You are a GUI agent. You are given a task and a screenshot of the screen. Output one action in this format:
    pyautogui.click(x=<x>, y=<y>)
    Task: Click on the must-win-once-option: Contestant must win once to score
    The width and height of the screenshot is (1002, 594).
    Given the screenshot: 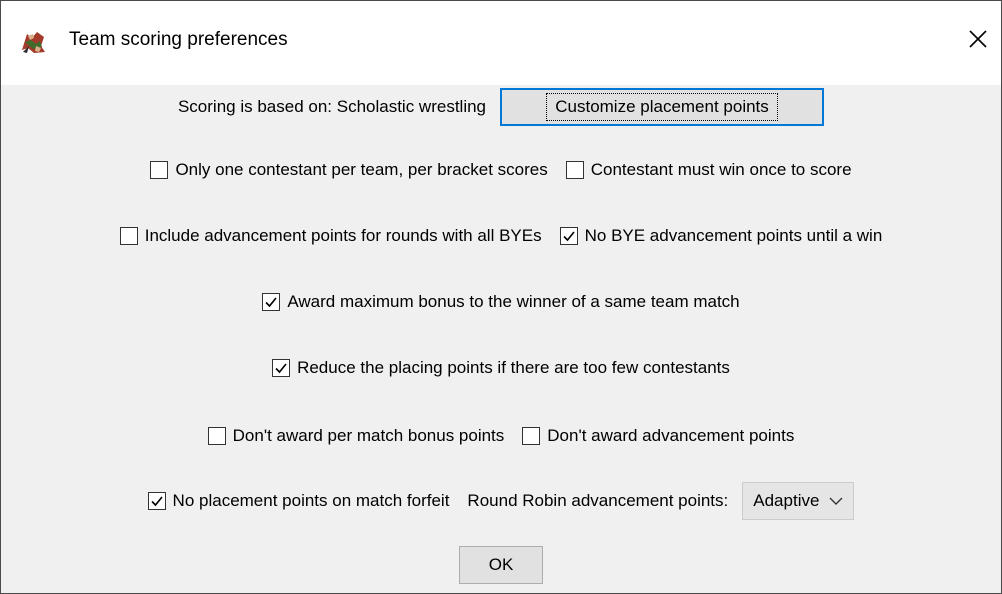 What is the action you would take?
    pyautogui.click(x=708, y=170)
    